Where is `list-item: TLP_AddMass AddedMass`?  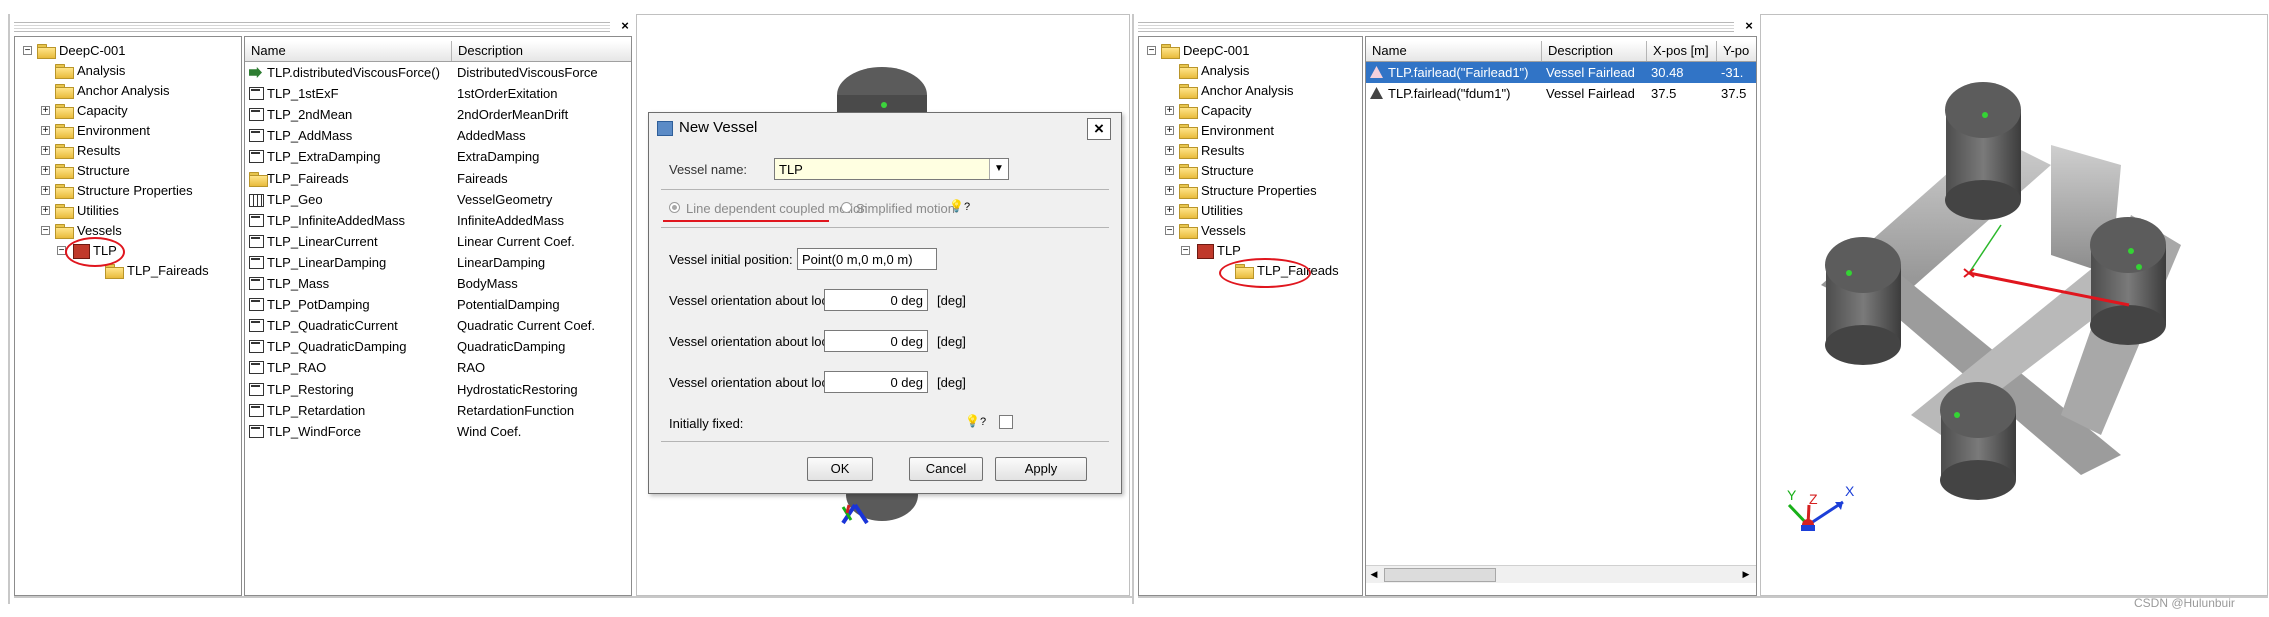
list-item: TLP_AddMass AddedMass is located at coordinates (438, 135).